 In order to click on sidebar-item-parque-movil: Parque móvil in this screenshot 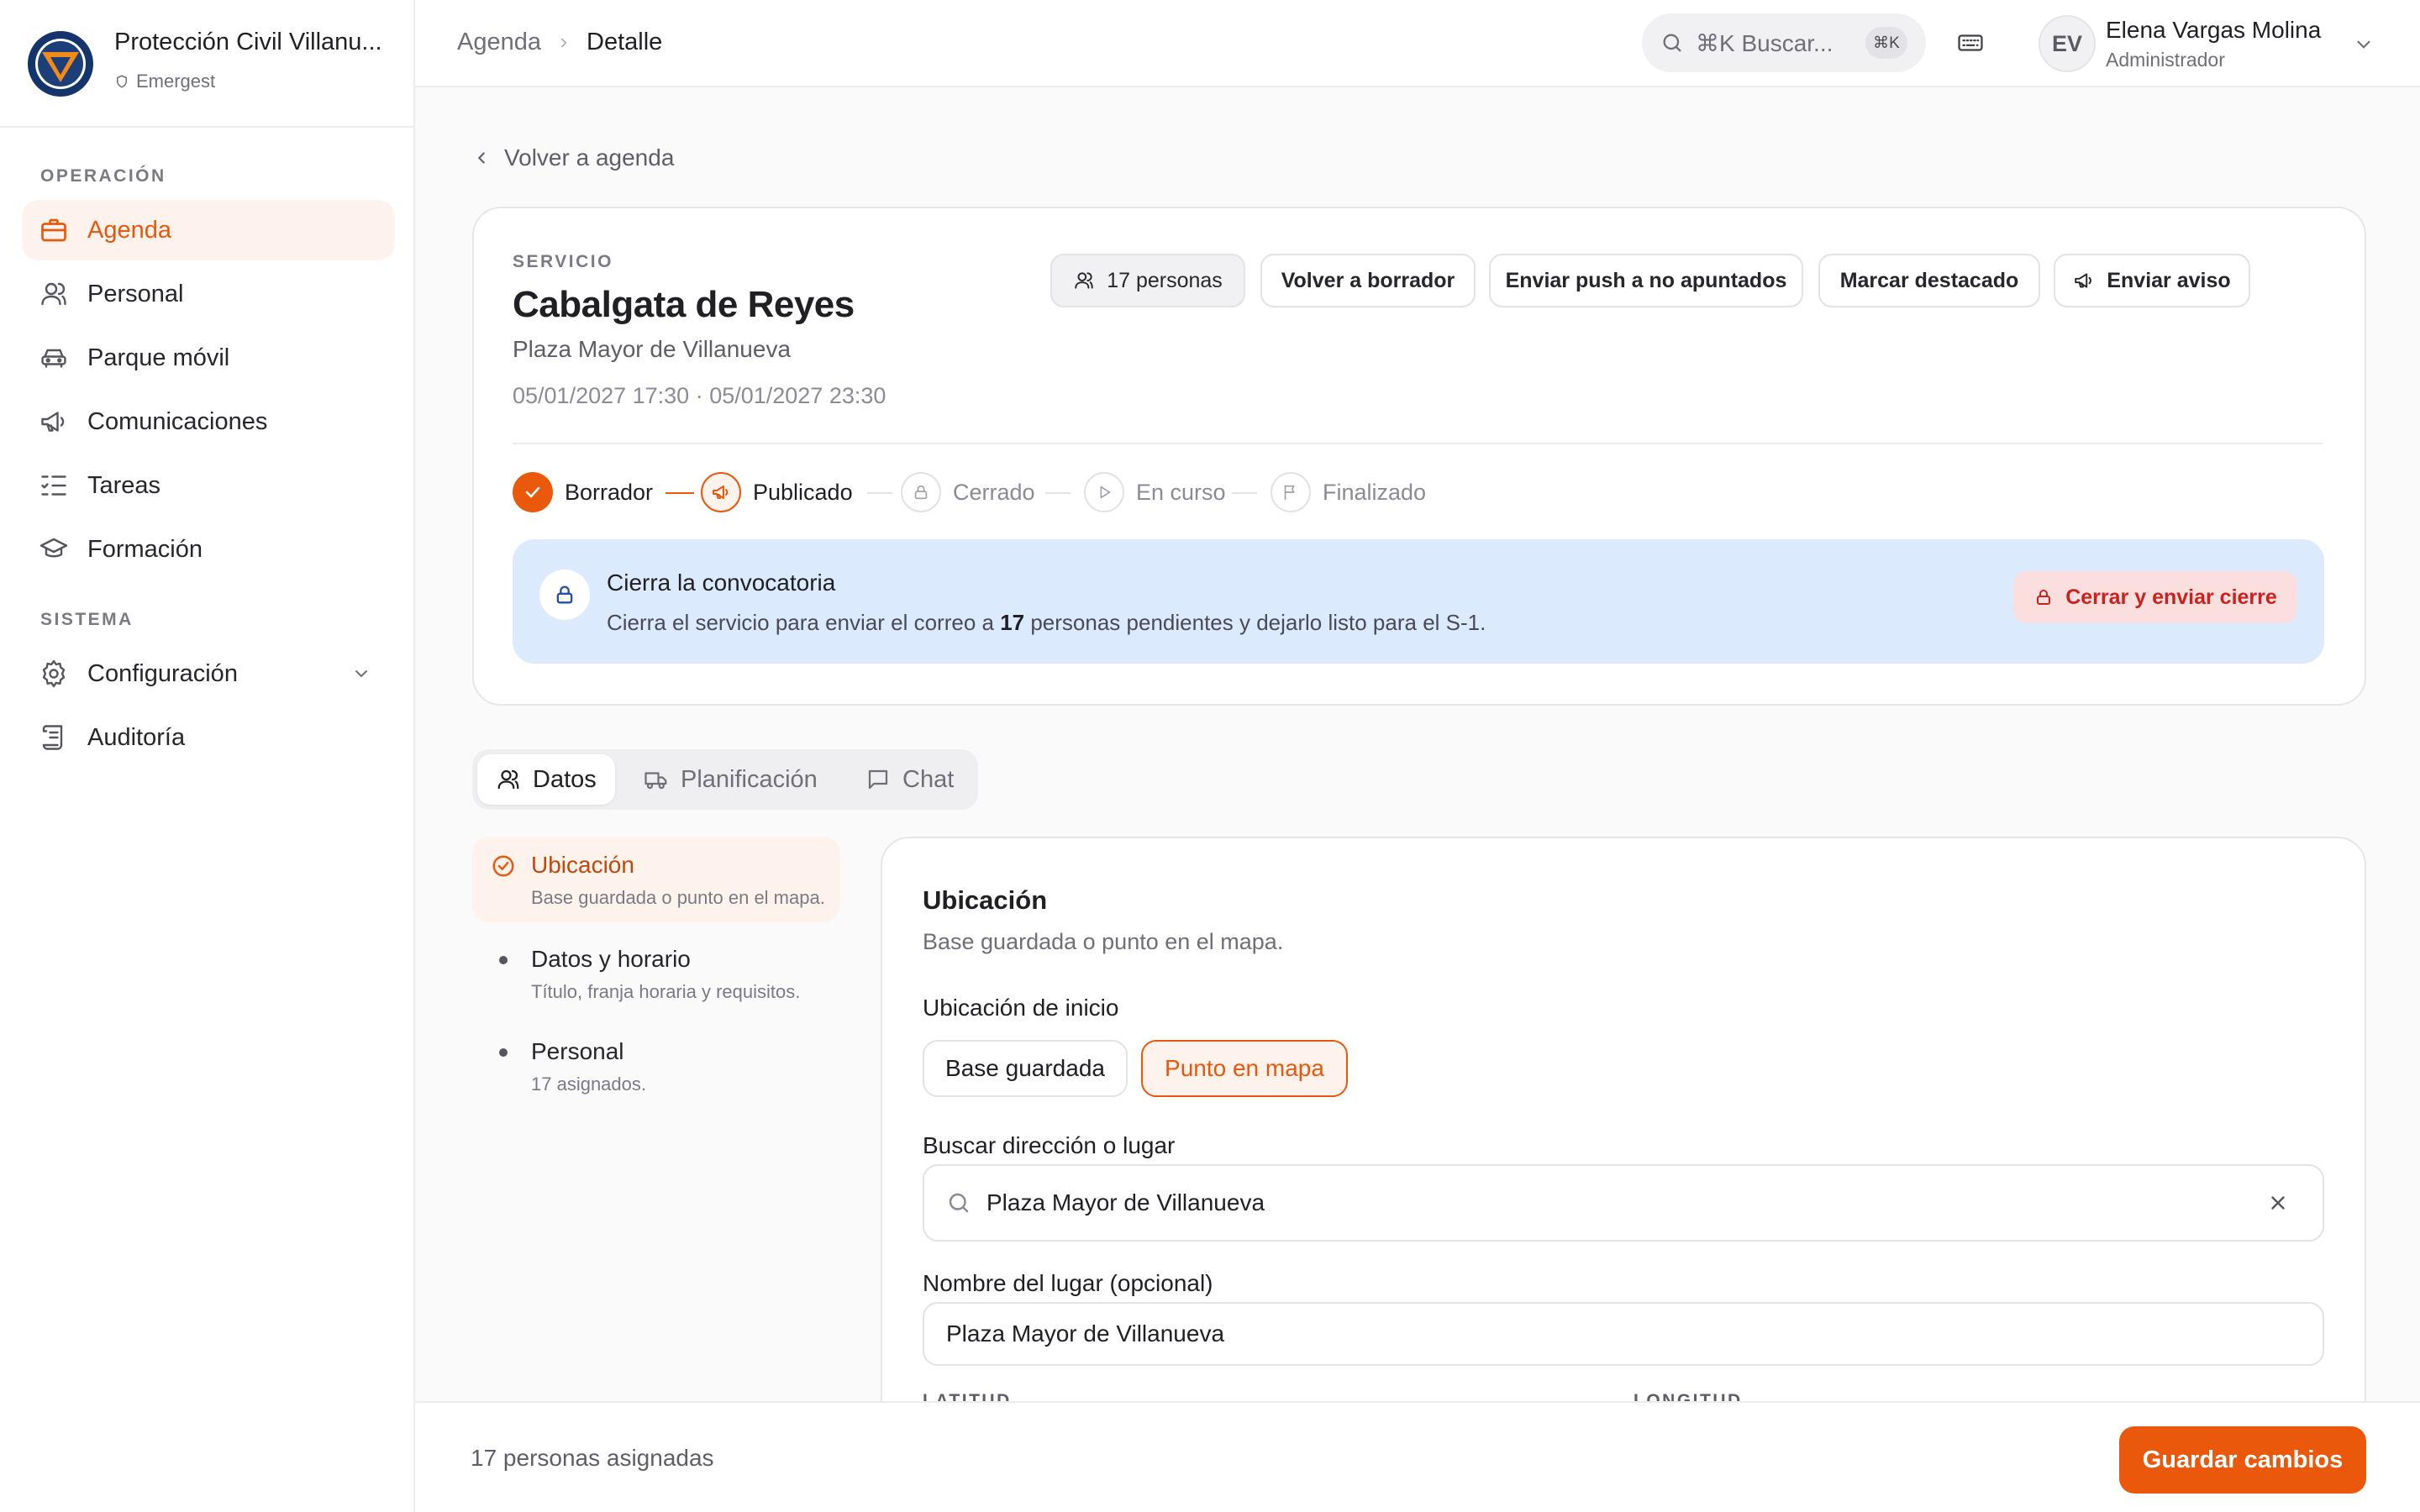, I will do `click(208, 358)`.